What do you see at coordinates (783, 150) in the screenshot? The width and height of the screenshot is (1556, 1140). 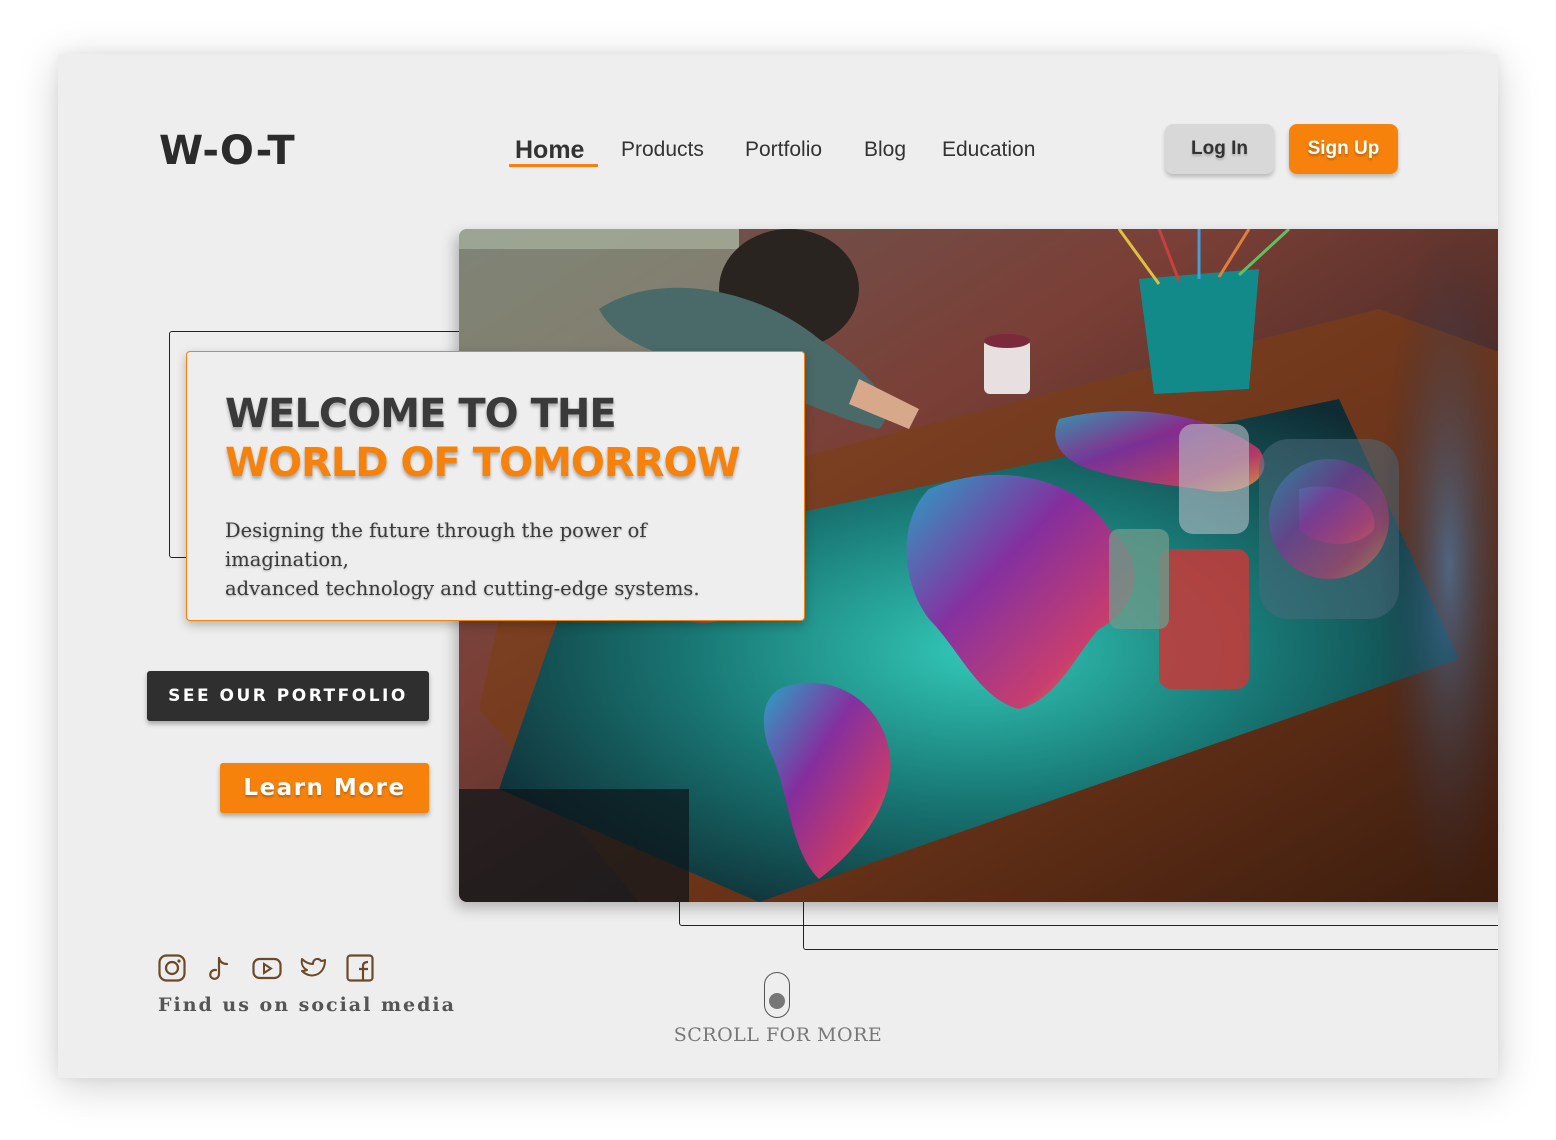 I see `nav-item-portfolio: Portfolio` at bounding box center [783, 150].